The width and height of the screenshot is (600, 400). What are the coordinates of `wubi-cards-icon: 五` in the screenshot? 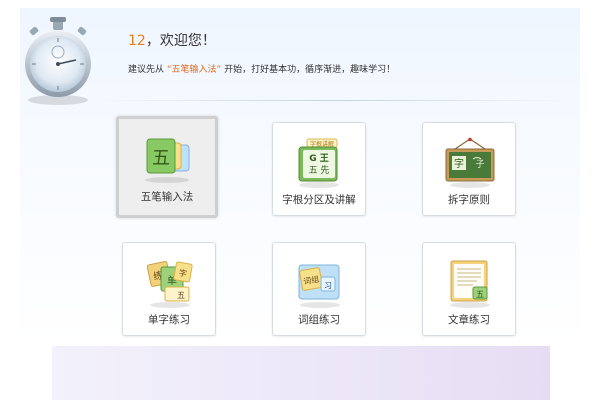 It's located at (167, 160).